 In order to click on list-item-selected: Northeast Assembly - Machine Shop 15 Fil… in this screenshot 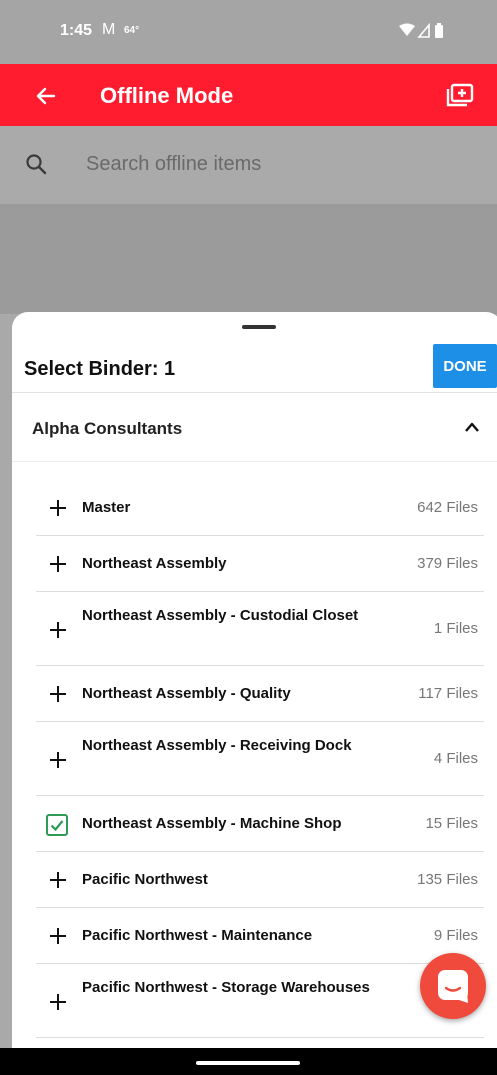, I will do `click(260, 824)`.